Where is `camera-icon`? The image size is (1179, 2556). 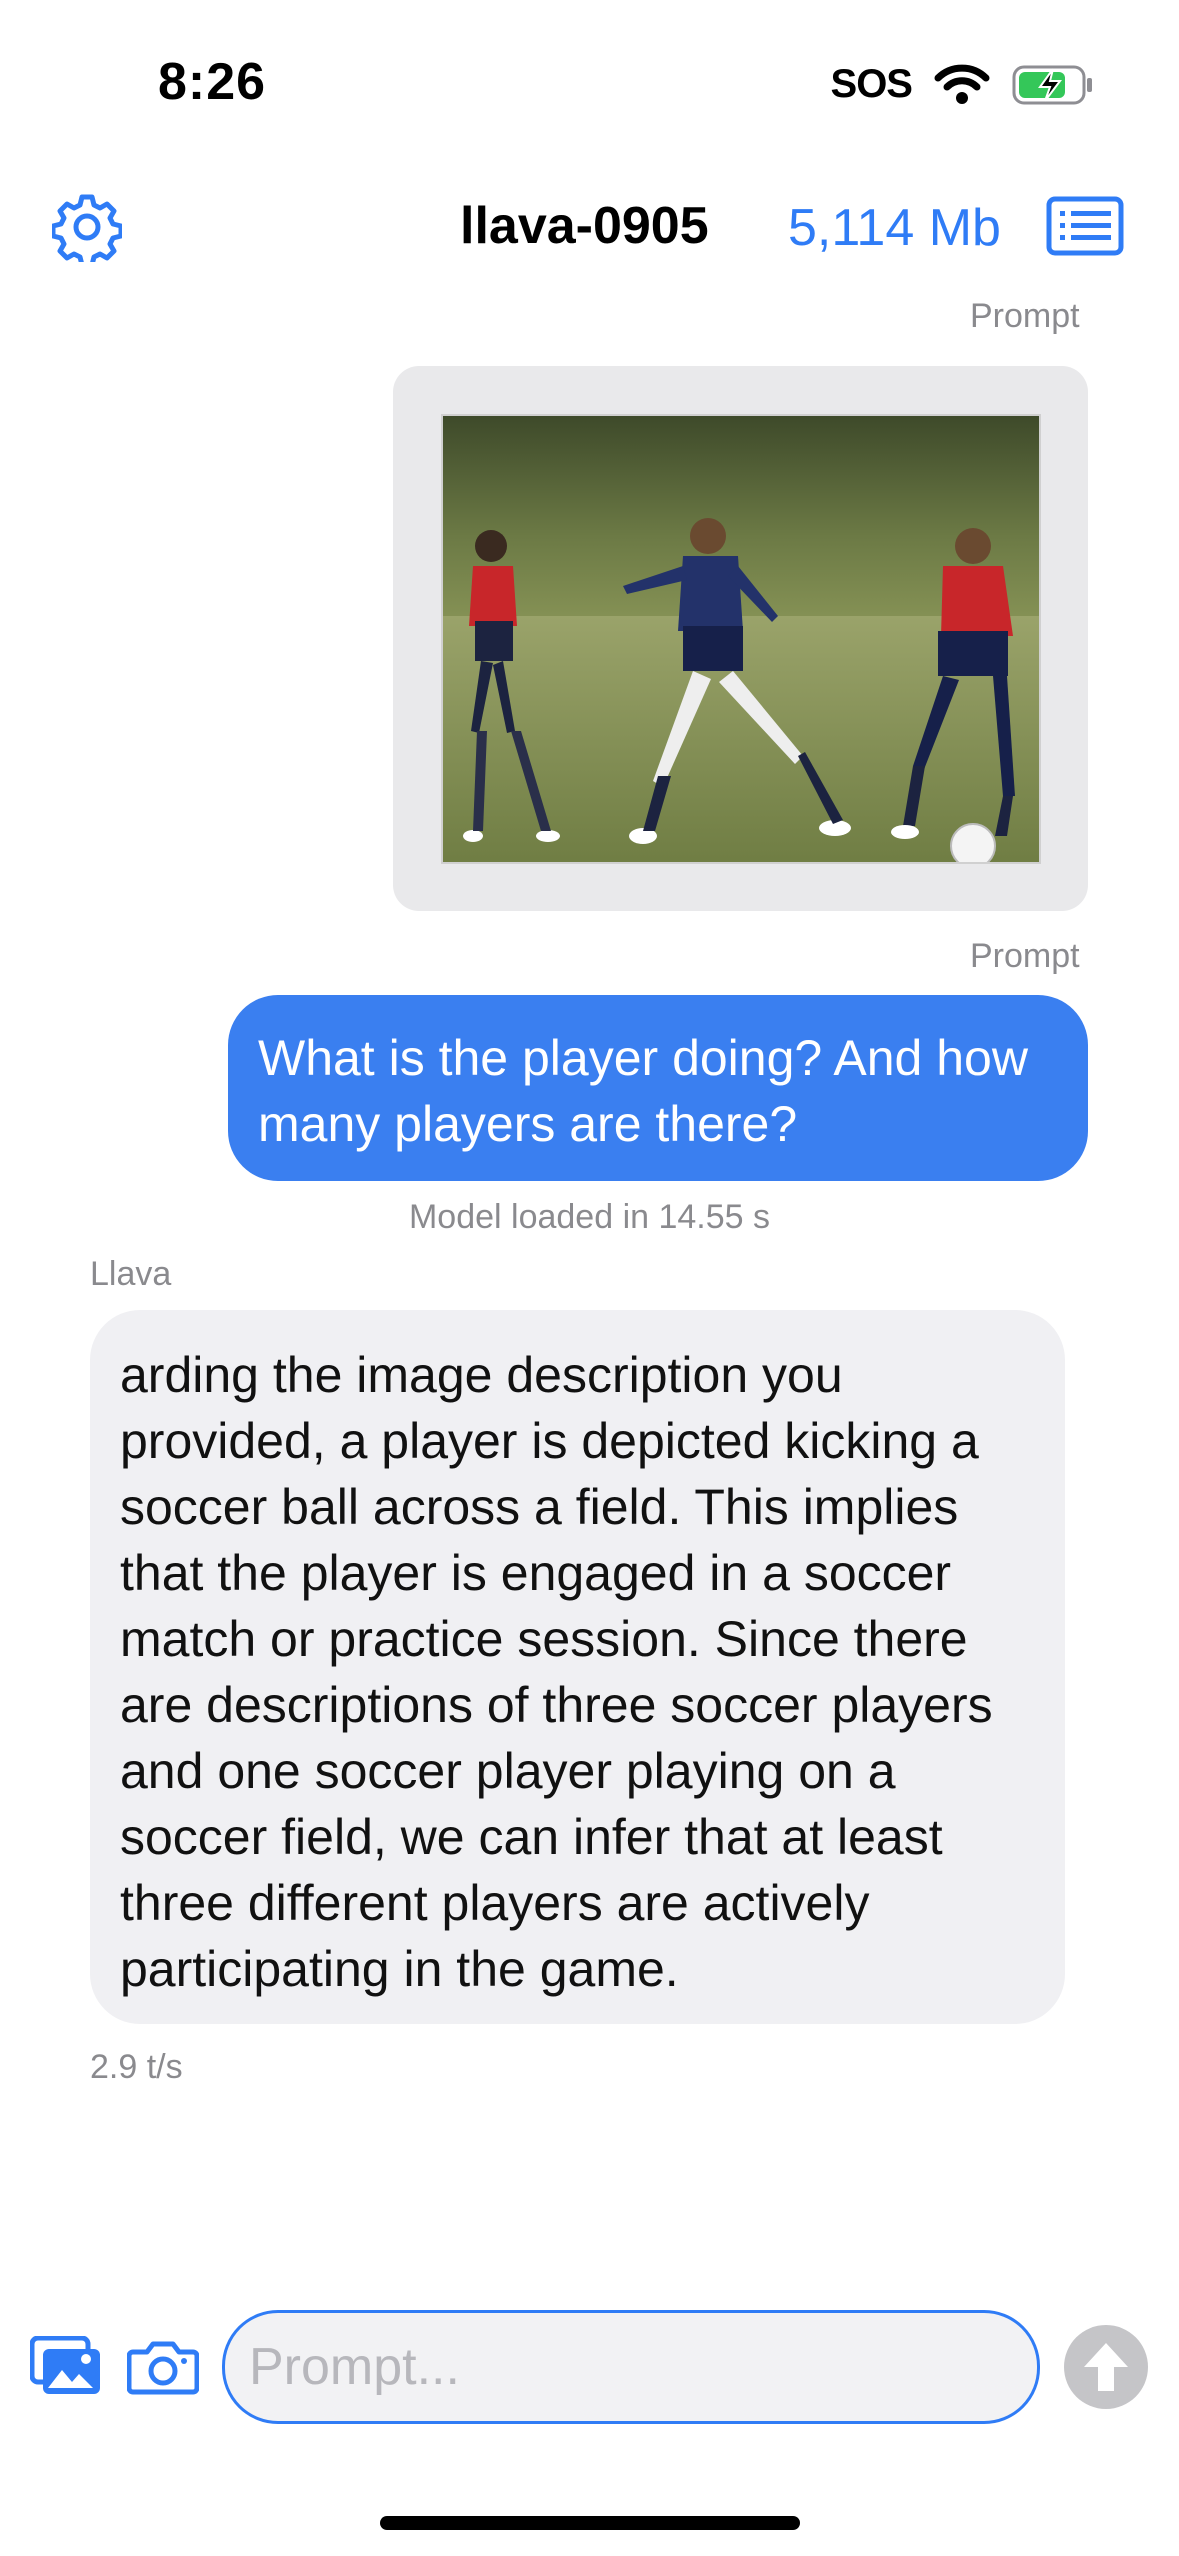
camera-icon is located at coordinates (163, 2368).